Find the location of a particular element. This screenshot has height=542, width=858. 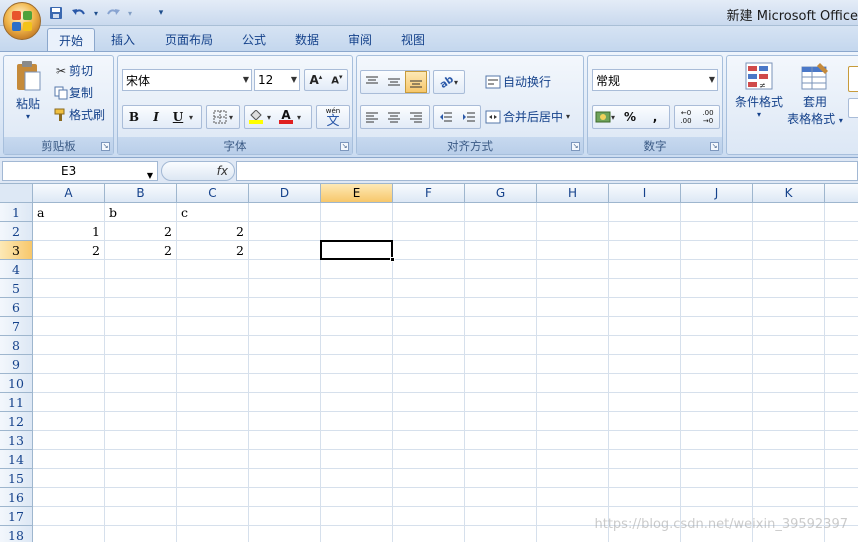

row-header-12: 12 is located at coordinates (16, 421).